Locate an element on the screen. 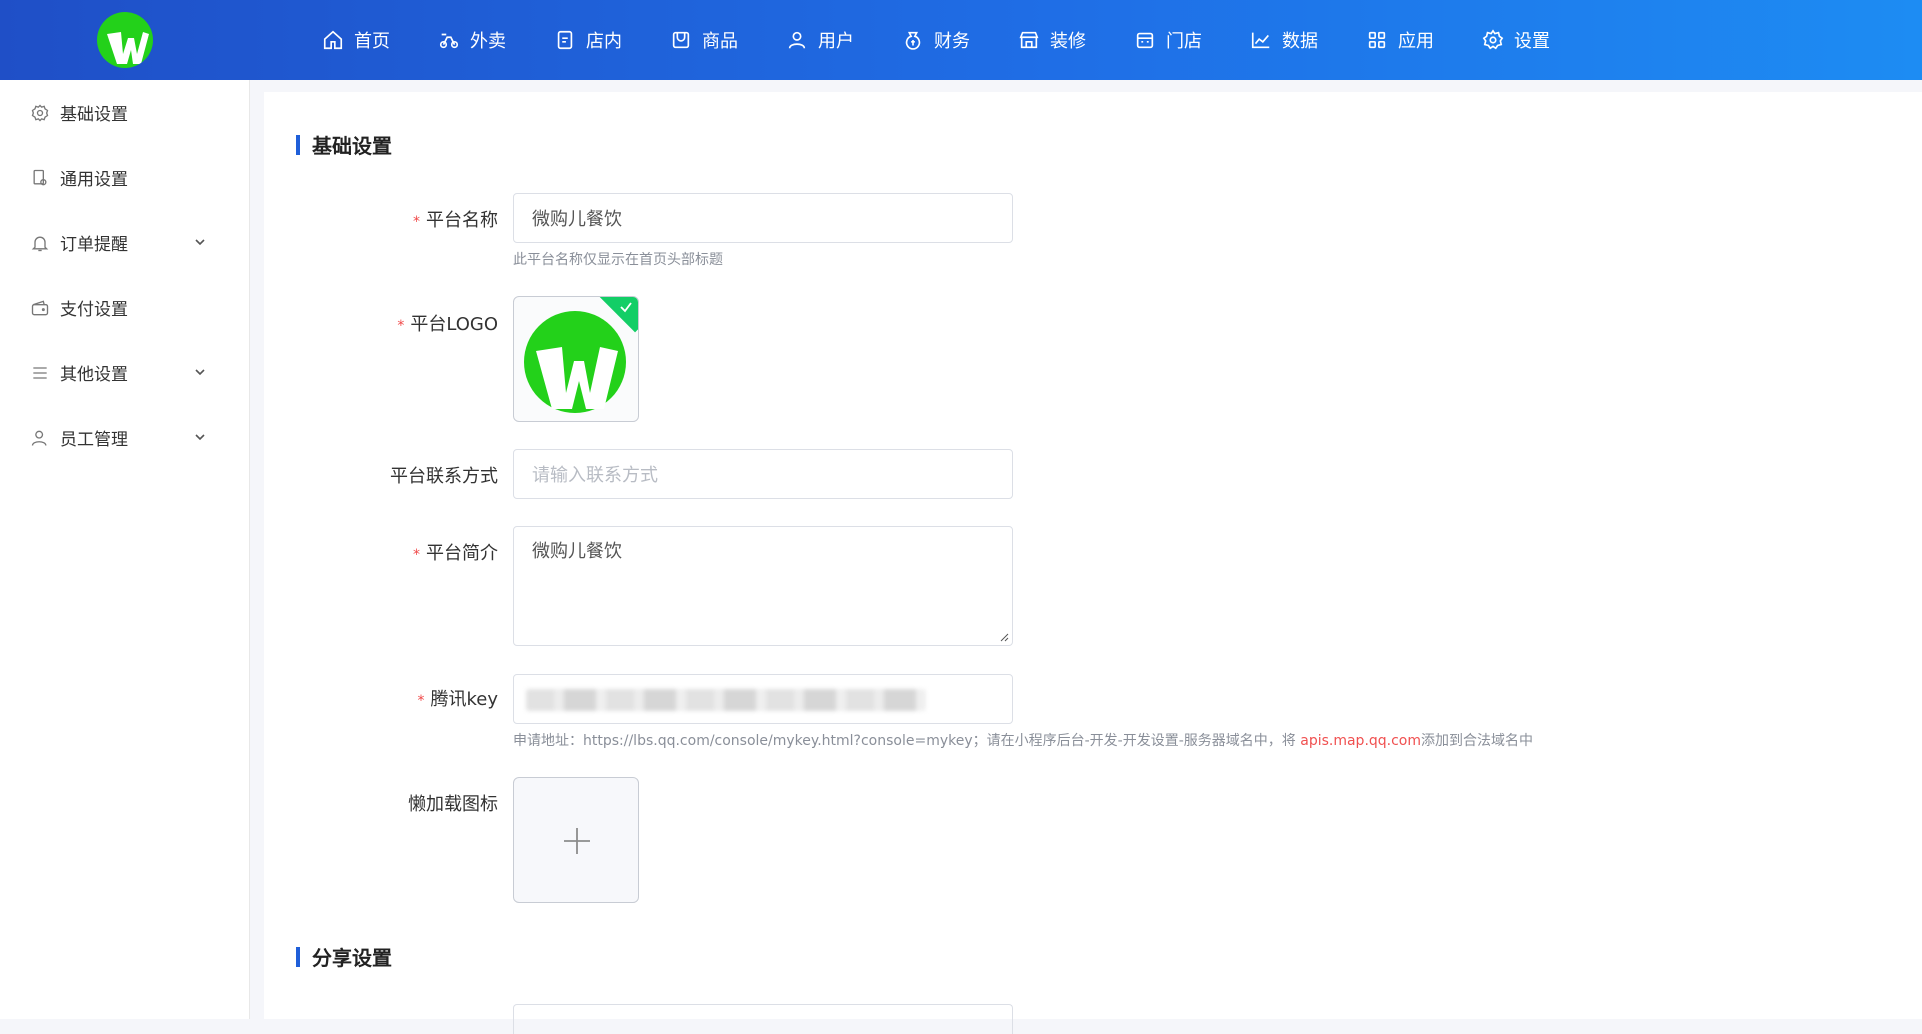 The height and width of the screenshot is (1034, 1922). platform-name-label: * 平台名称 is located at coordinates (381, 219).